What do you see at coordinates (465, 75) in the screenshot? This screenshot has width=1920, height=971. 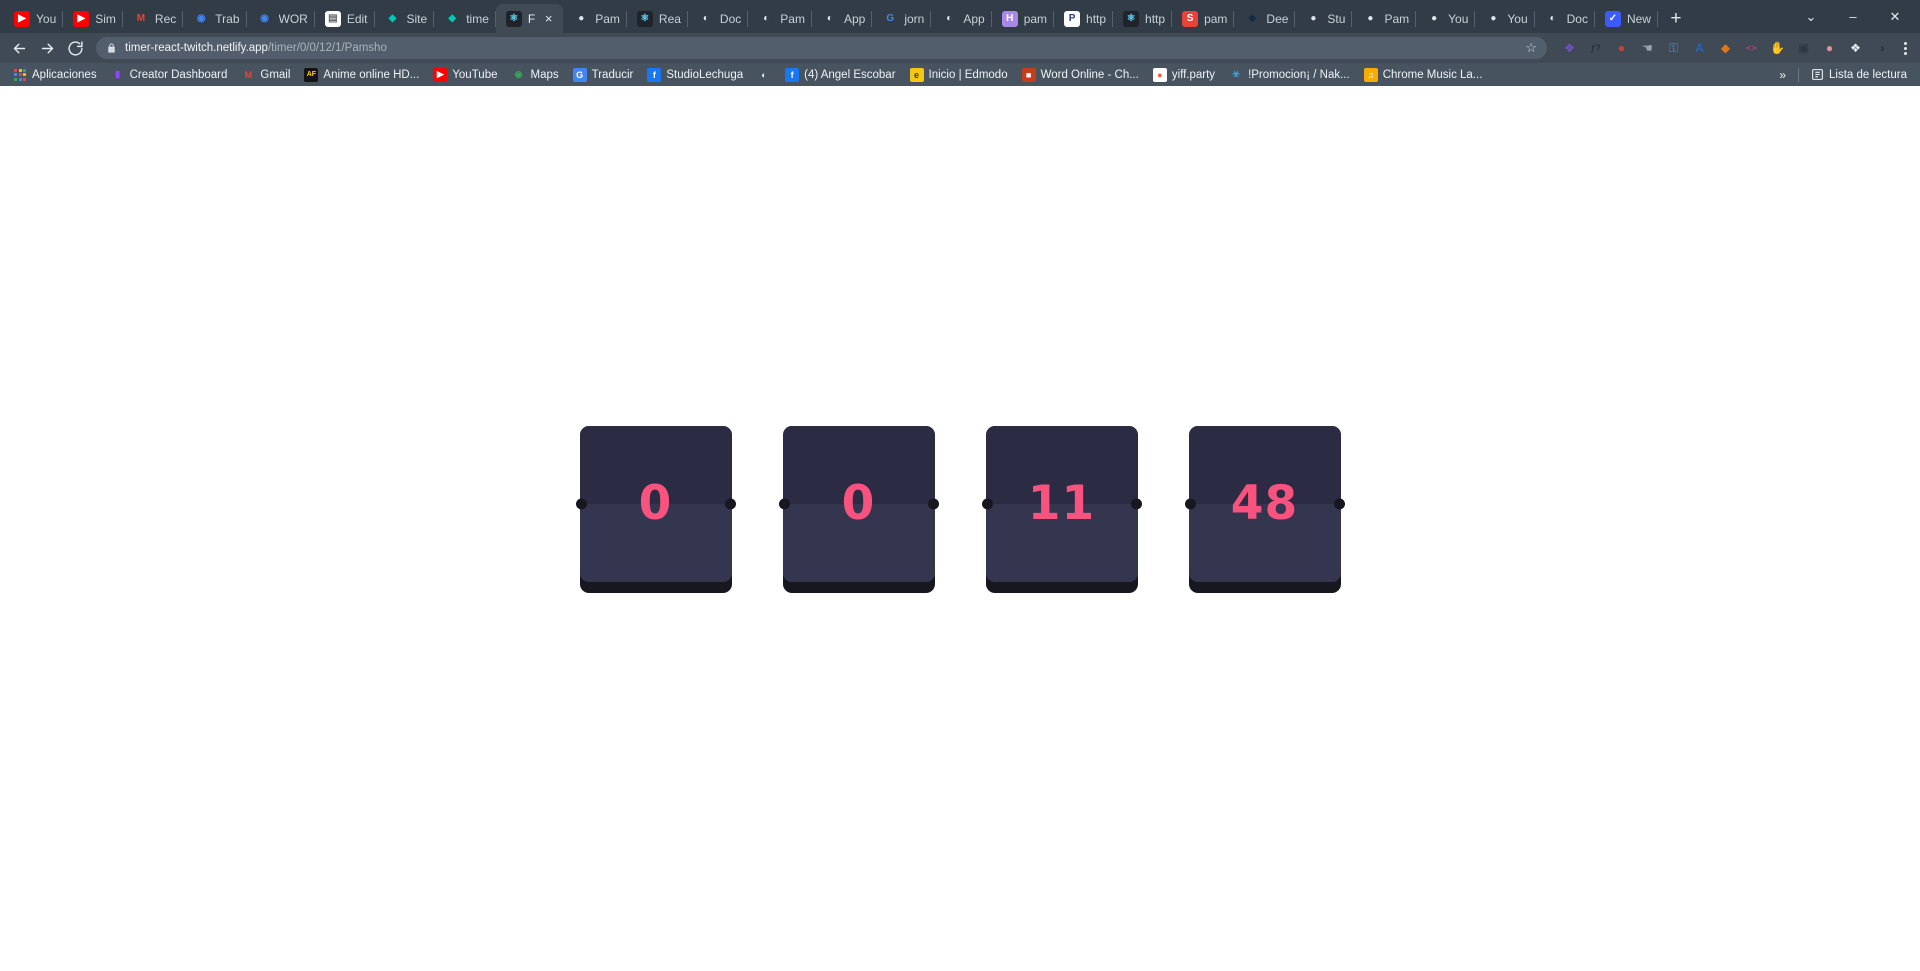 I see `bookmark-item: ▶ YouTube` at bounding box center [465, 75].